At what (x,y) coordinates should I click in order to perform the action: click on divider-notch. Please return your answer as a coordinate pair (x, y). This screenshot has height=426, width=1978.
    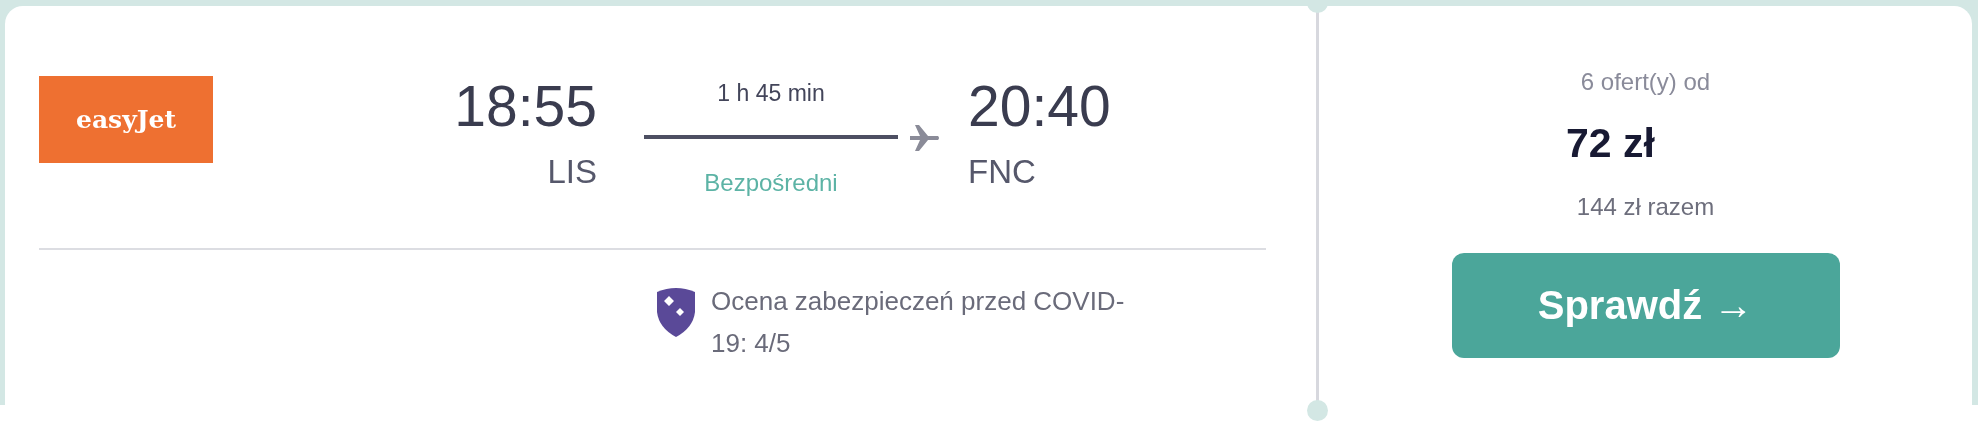
    Looking at the image, I should click on (1317, 410).